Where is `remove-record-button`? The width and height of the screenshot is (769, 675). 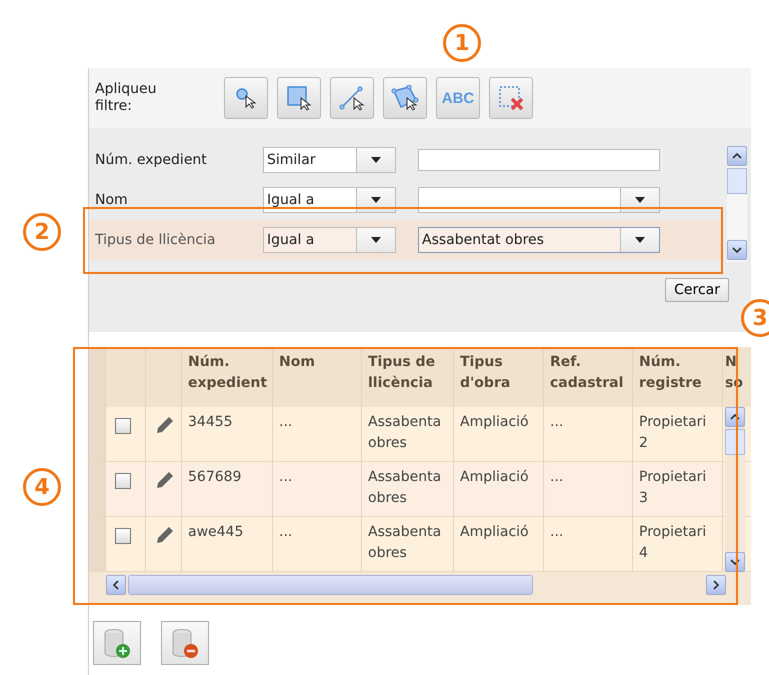 remove-record-button is located at coordinates (185, 643).